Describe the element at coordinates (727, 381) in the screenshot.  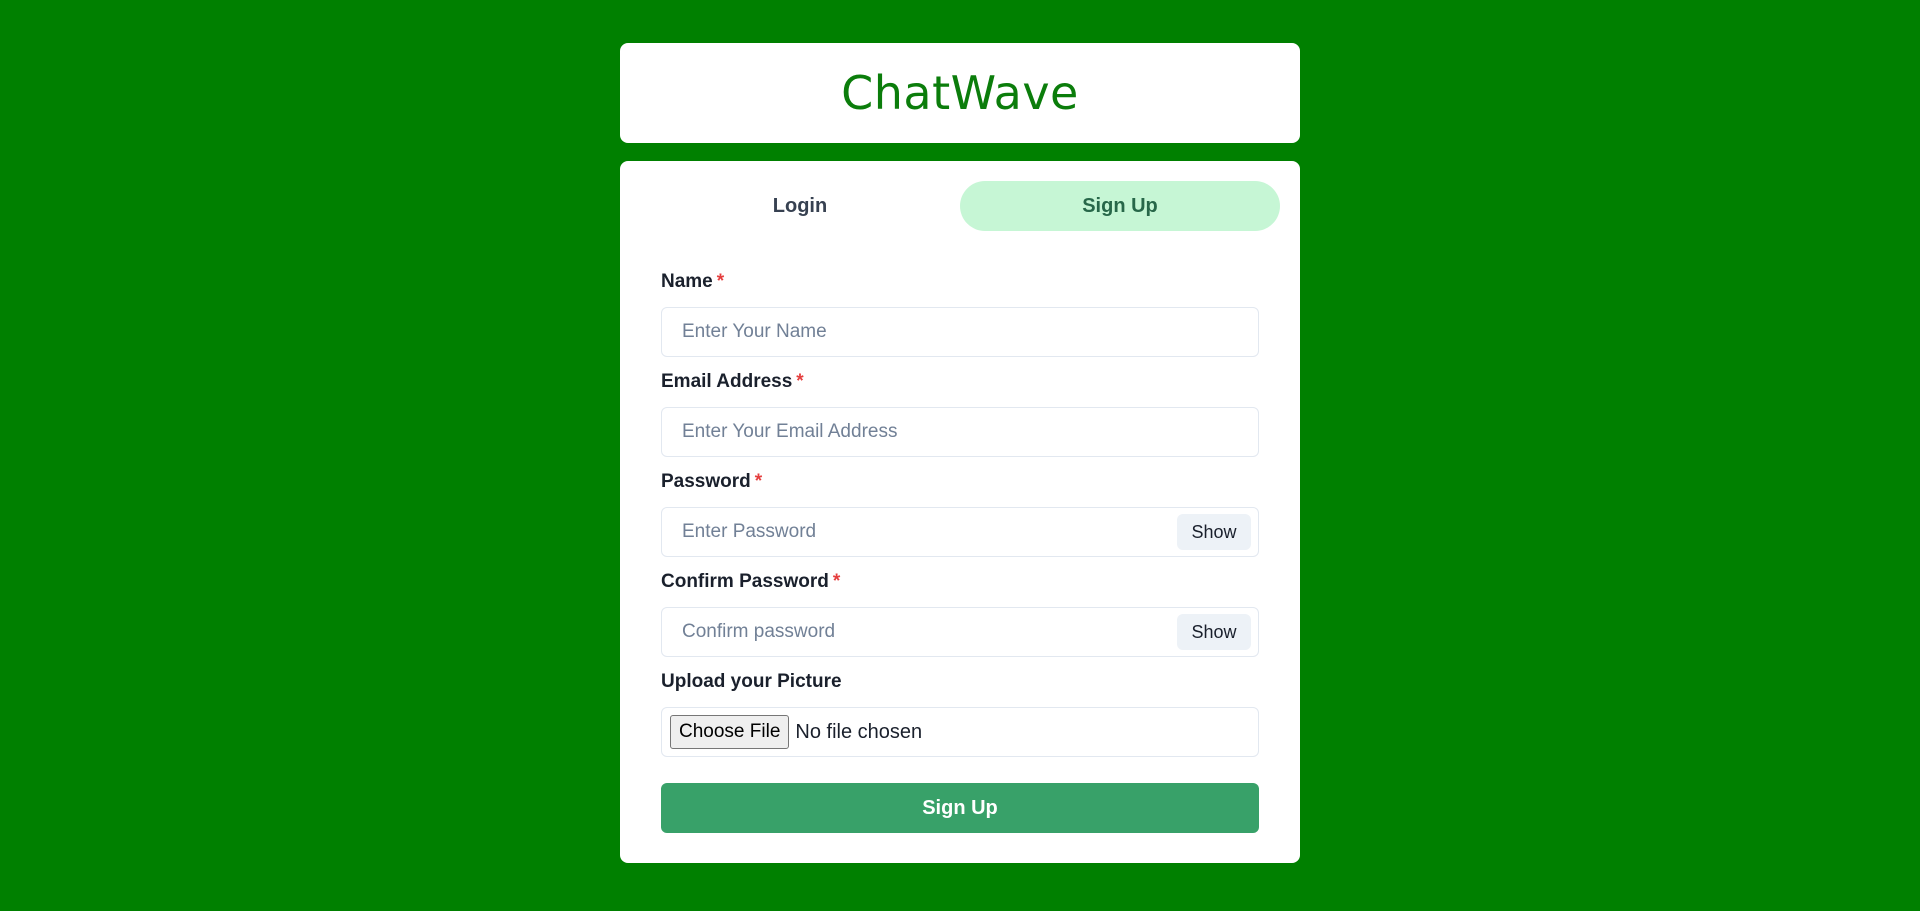
I see `email-label-text: Email Address` at that location.